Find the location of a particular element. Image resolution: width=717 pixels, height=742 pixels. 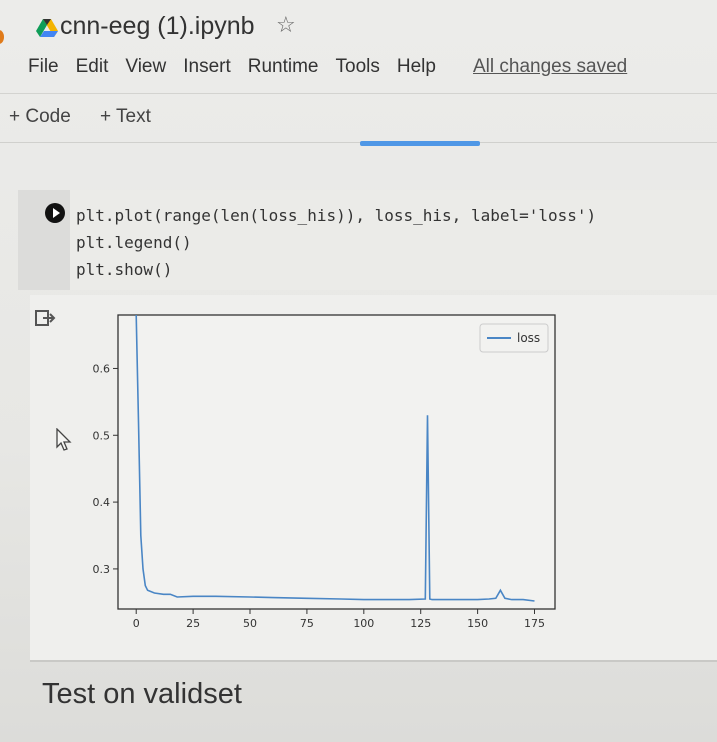

mouse-pointer-icon is located at coordinates (64, 442).